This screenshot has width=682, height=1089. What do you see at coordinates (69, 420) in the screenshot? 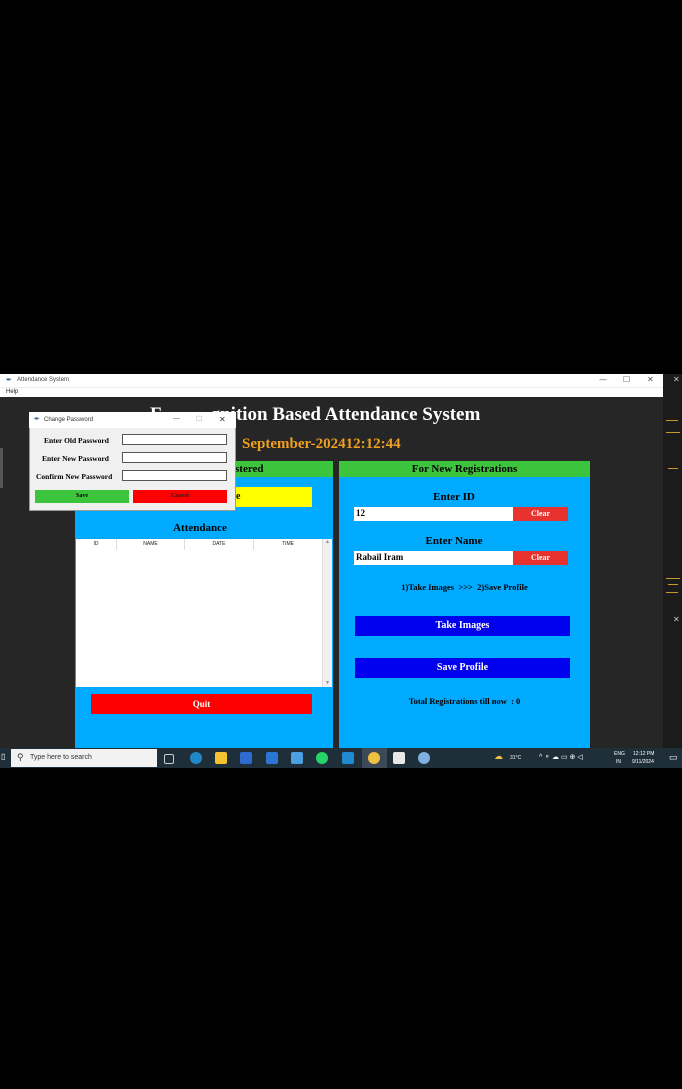
I see `dialog-title: Change Password` at bounding box center [69, 420].